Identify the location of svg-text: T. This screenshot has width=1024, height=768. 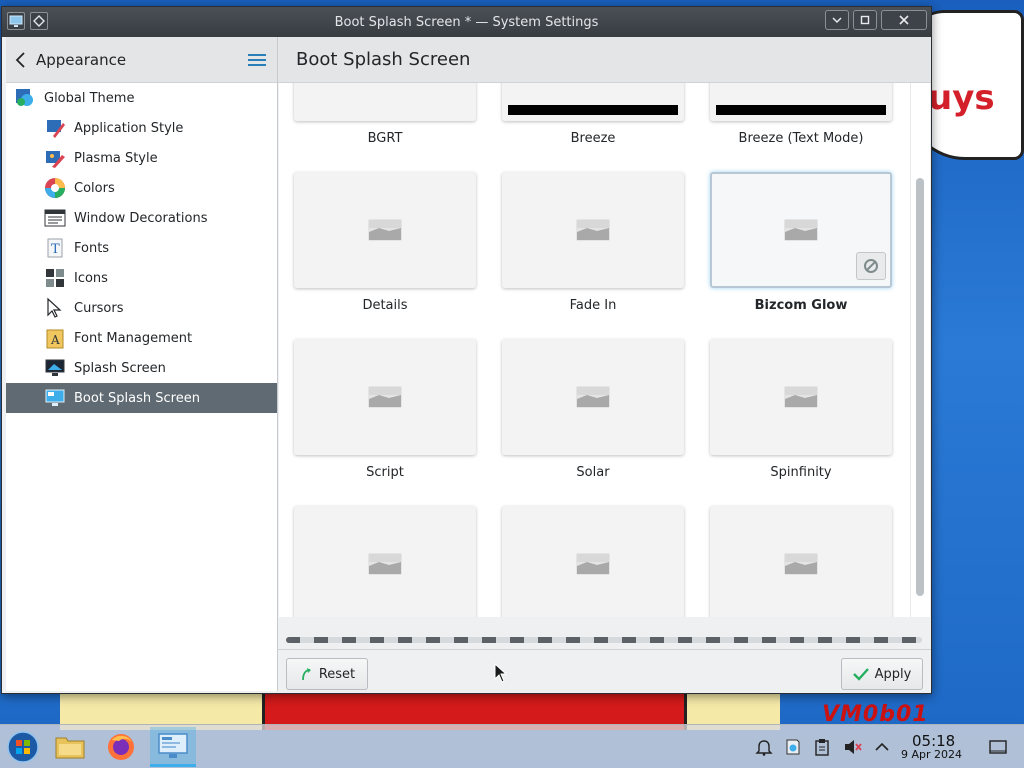
(55, 249).